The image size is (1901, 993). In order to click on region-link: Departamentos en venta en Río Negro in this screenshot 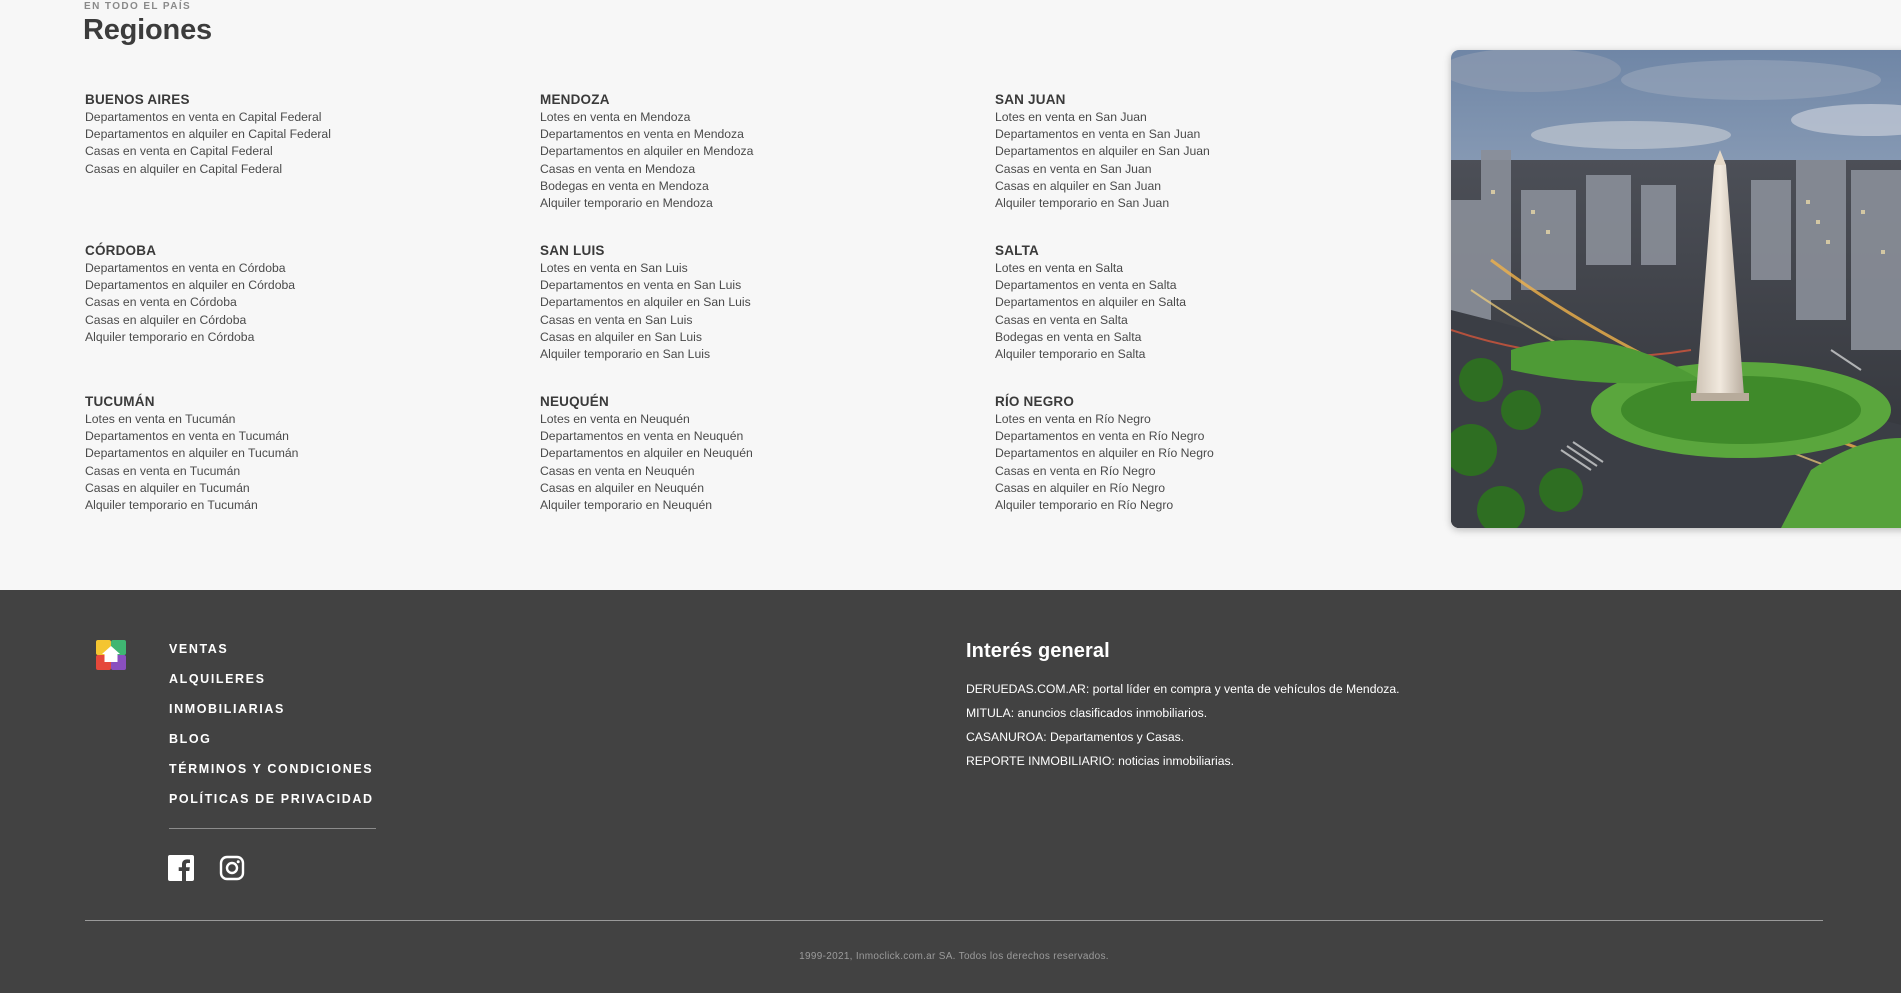, I will do `click(1104, 436)`.